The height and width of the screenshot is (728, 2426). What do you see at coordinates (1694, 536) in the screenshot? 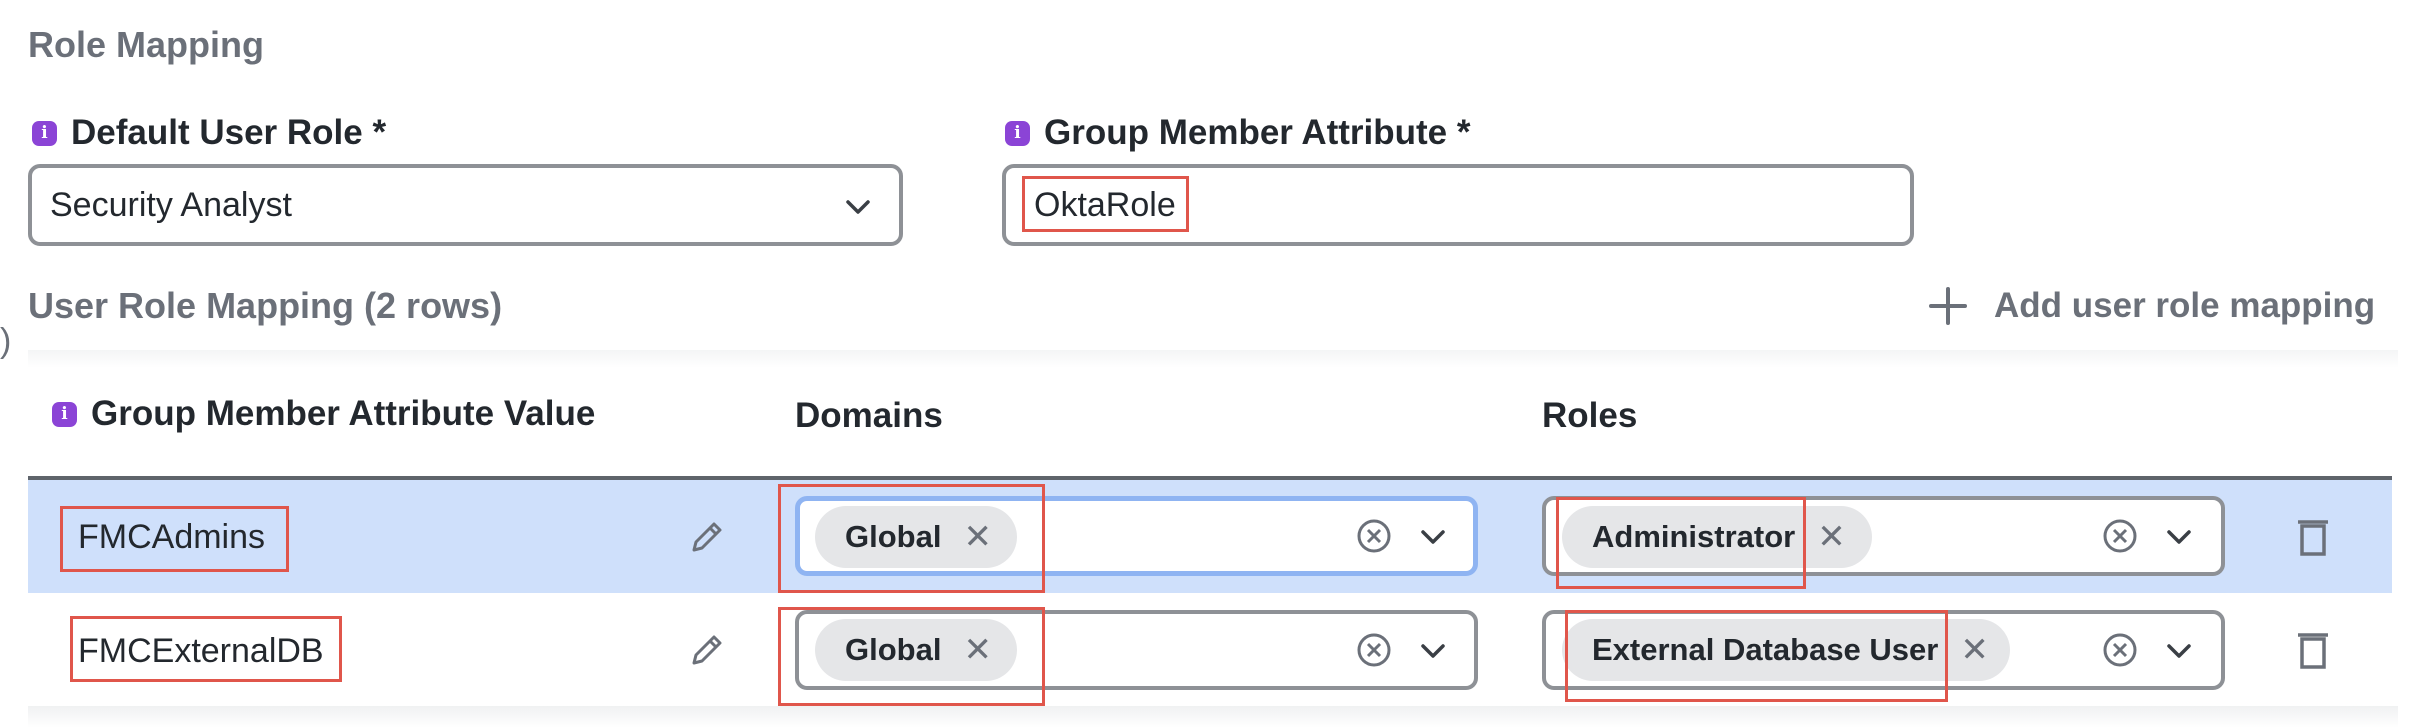
I see `role-chip-label: Administrator` at bounding box center [1694, 536].